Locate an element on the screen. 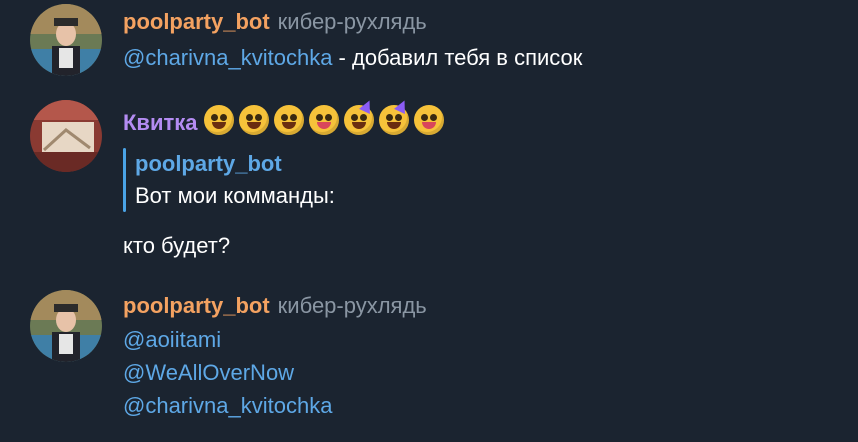 This screenshot has width=858, height=442. emoji-zany-face-icon is located at coordinates (323, 120).